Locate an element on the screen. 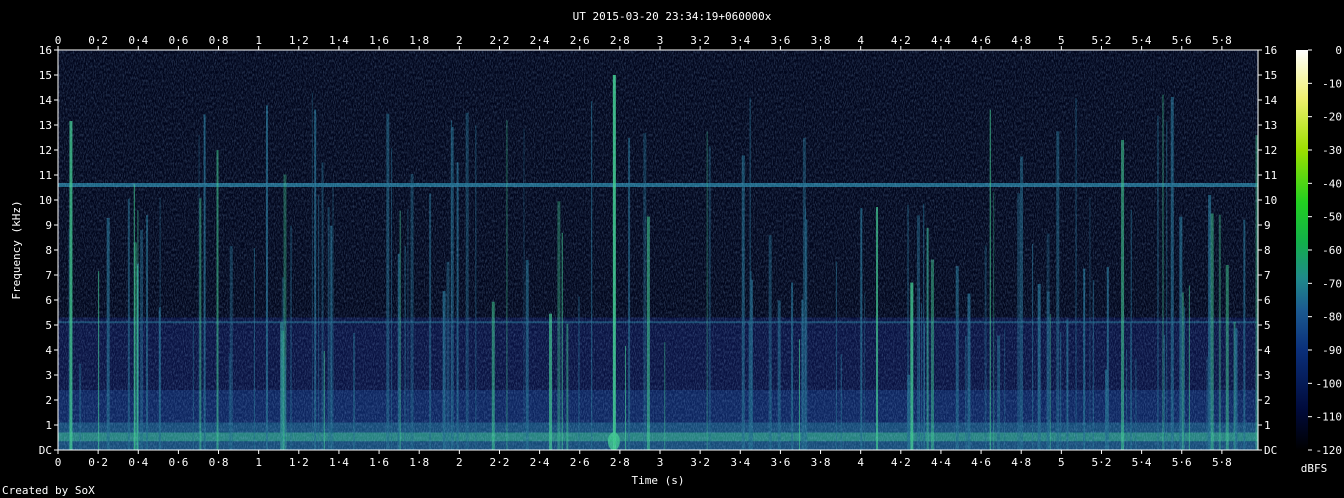 This screenshot has height=498, width=1344. y-tick-label-left: 14 is located at coordinates (46, 100).